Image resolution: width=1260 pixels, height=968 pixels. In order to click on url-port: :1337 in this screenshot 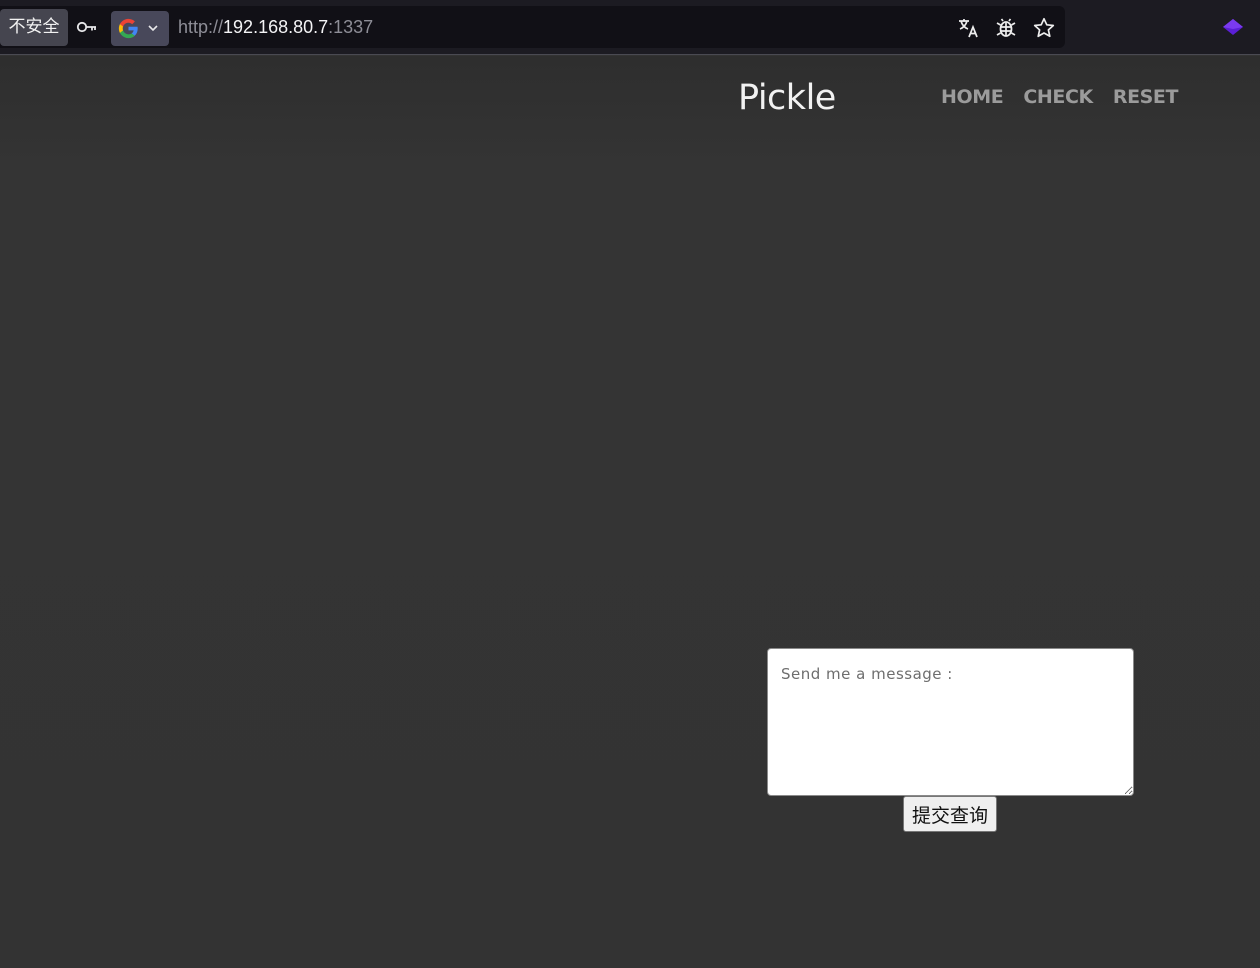, I will do `click(351, 27)`.